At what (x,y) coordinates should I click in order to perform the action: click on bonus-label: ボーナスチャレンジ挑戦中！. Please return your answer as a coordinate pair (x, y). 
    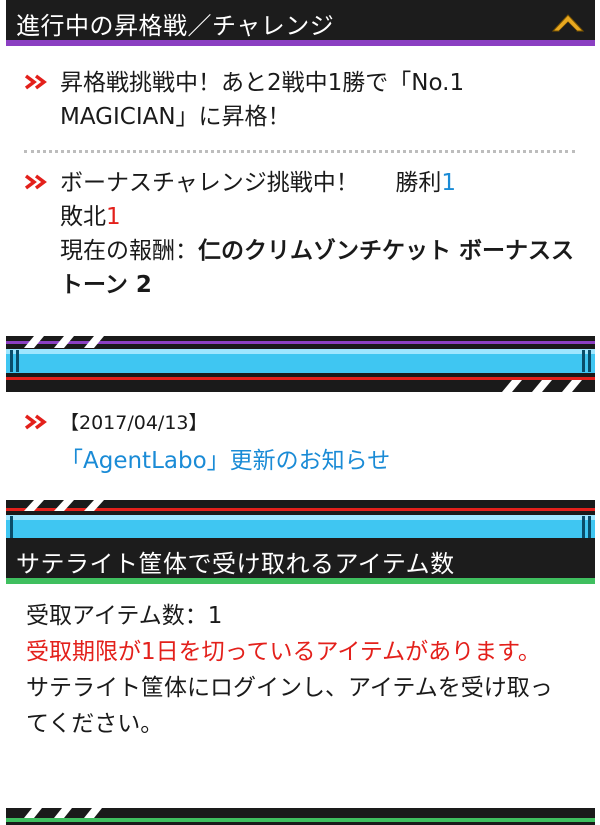
    Looking at the image, I should click on (209, 183).